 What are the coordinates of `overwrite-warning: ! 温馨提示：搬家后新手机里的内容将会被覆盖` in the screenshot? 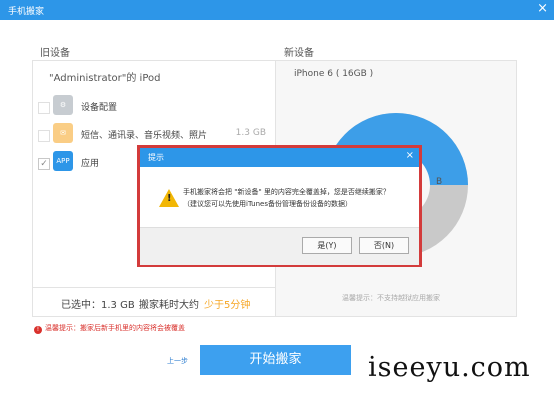 It's located at (109, 328).